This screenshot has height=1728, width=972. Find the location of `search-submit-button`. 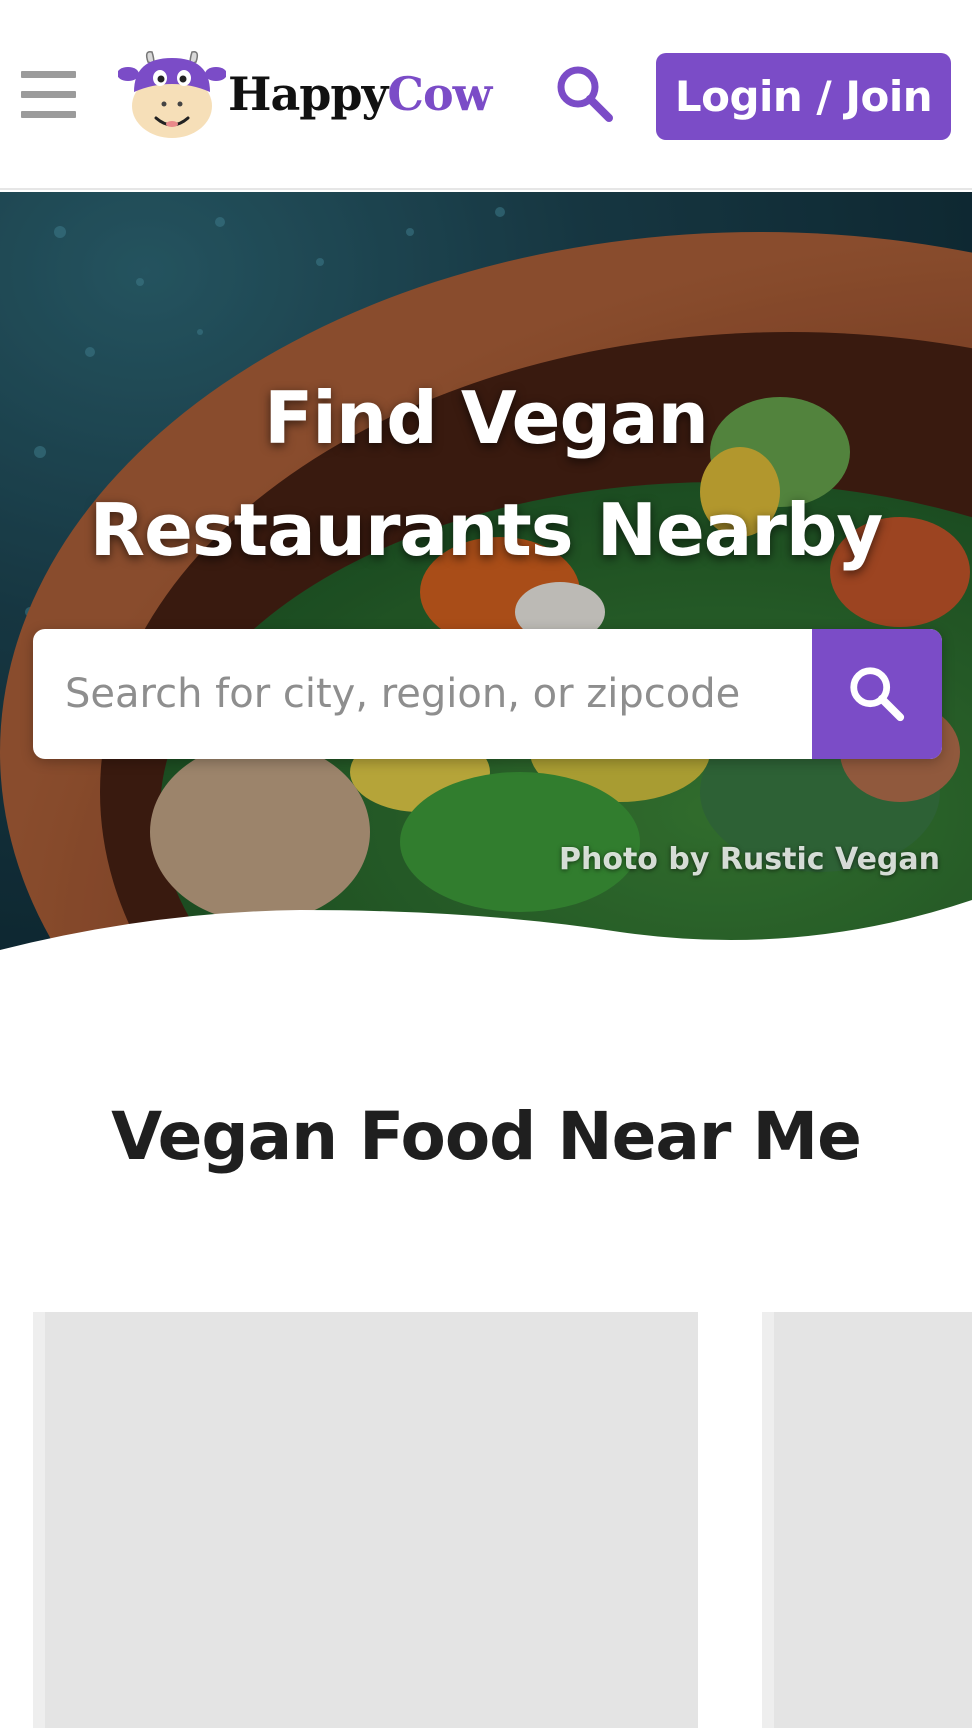

search-submit-button is located at coordinates (877, 694).